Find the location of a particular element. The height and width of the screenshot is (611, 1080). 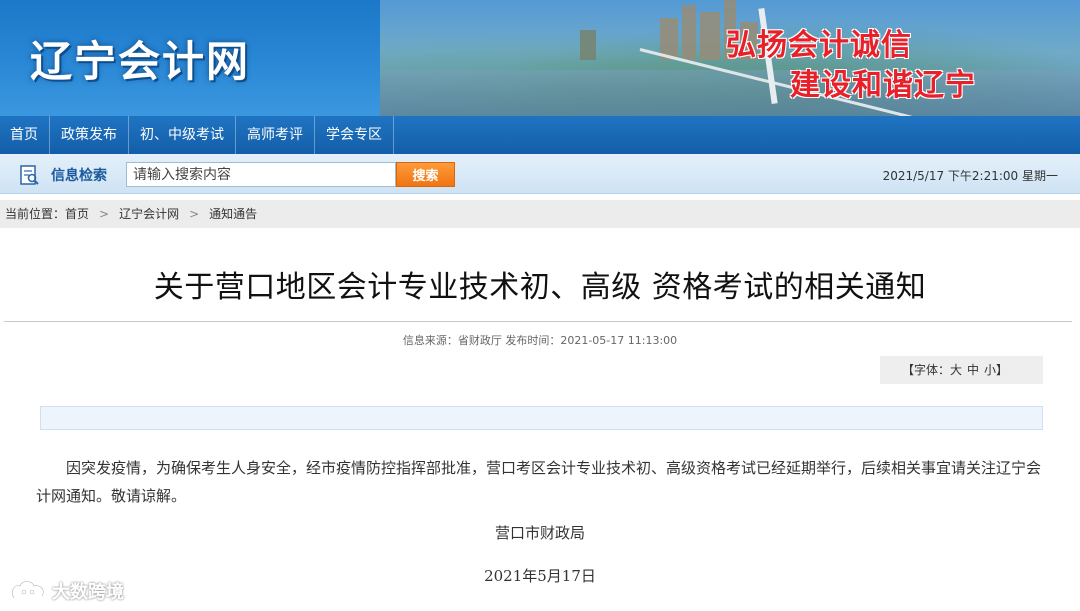

watermark-logo-icon is located at coordinates (28, 589).